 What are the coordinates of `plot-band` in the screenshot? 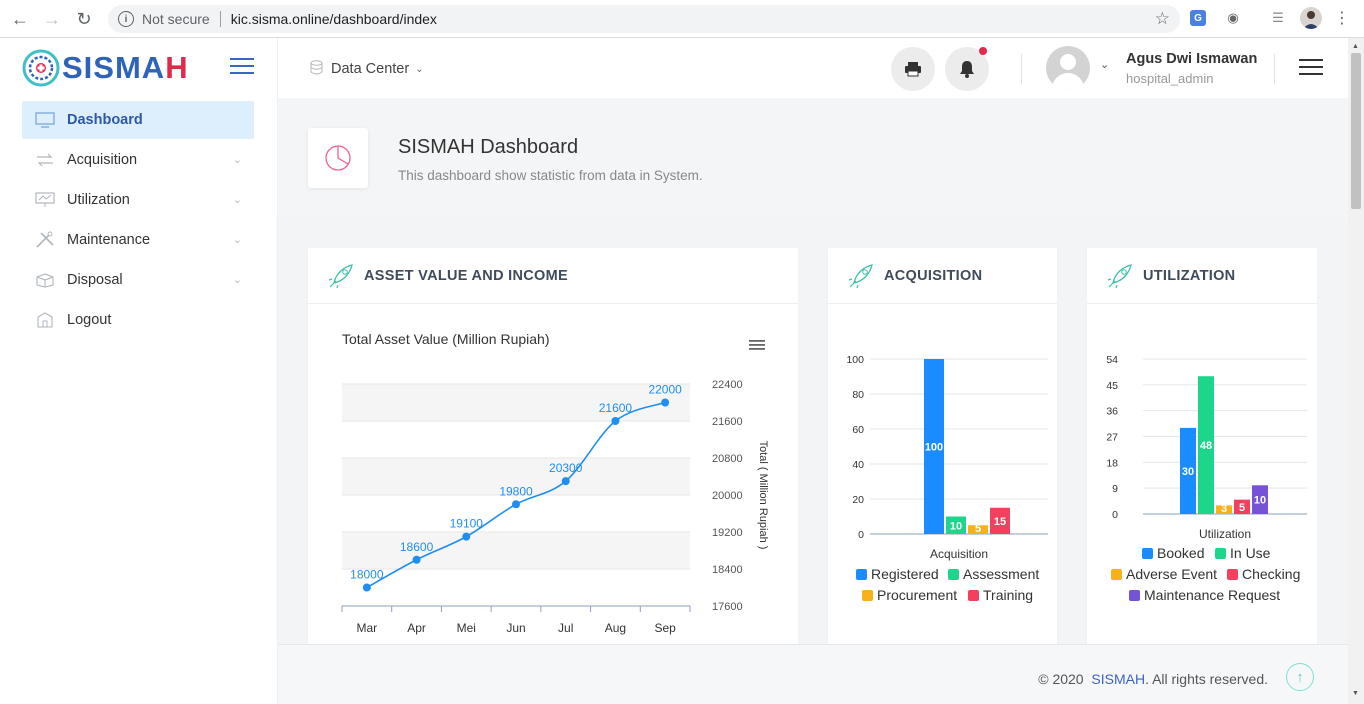 It's located at (516, 550).